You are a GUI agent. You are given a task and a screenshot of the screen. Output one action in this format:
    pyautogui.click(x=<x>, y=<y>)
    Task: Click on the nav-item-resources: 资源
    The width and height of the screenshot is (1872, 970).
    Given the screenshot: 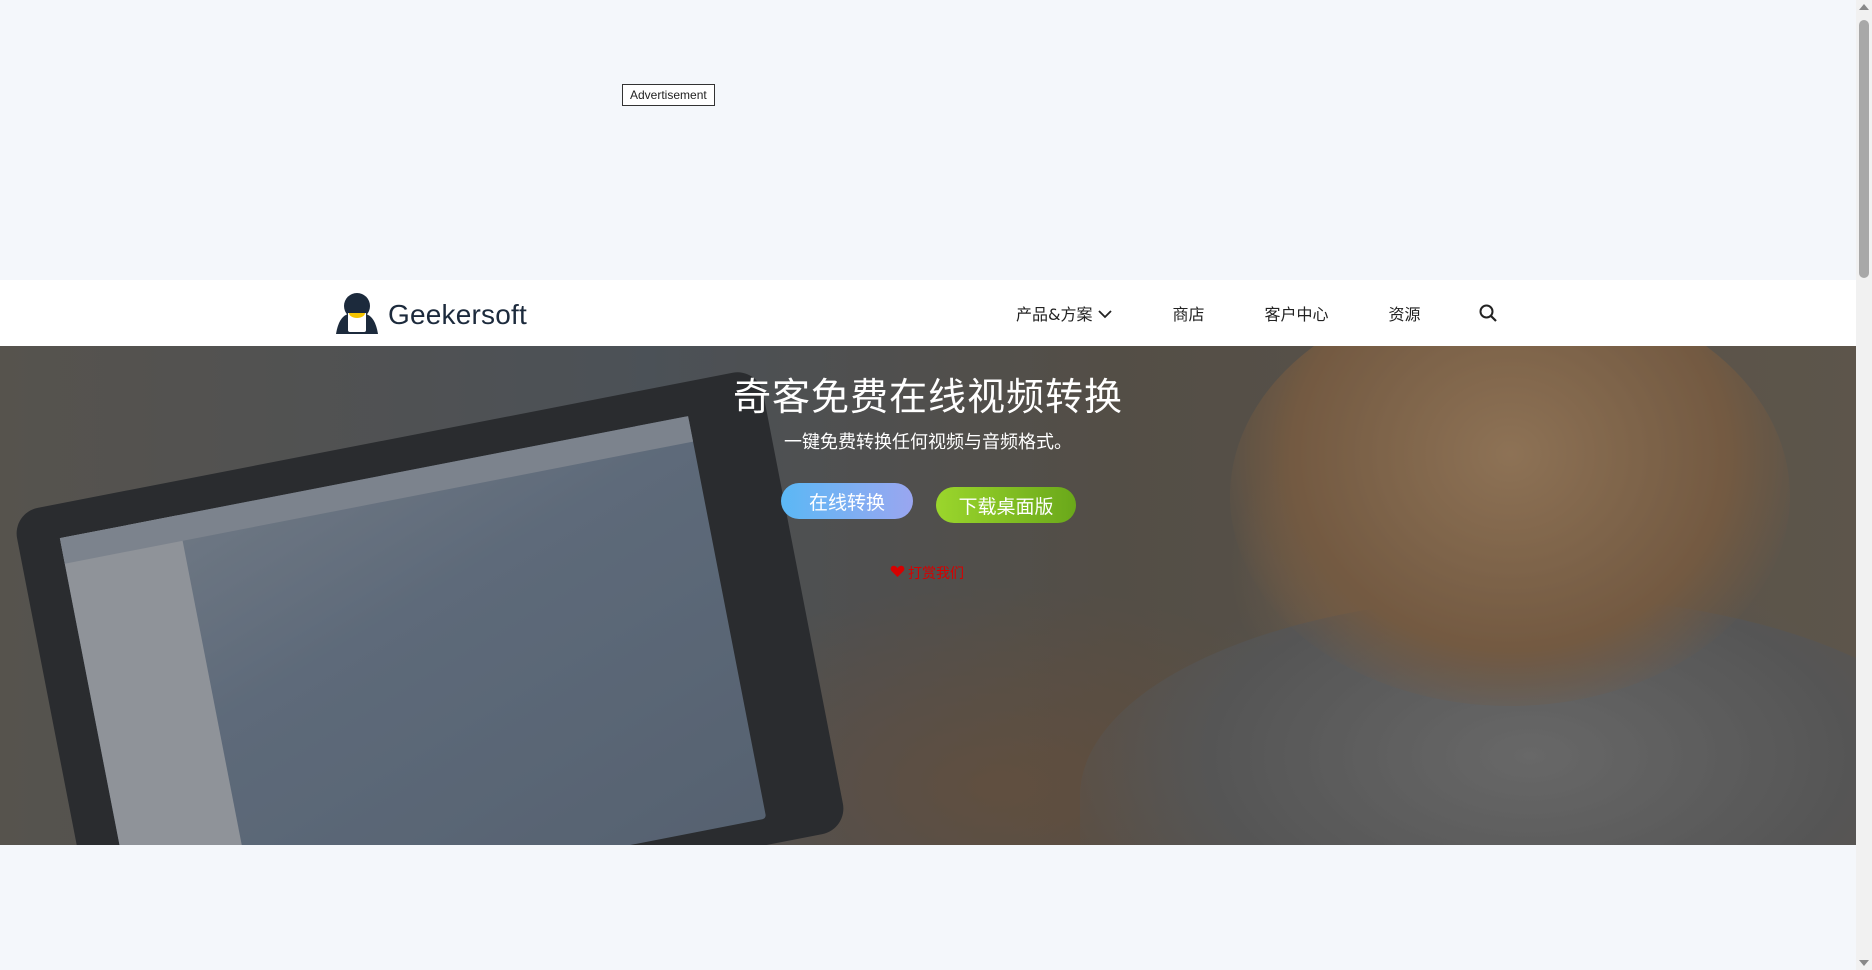 What is the action you would take?
    pyautogui.click(x=1405, y=313)
    